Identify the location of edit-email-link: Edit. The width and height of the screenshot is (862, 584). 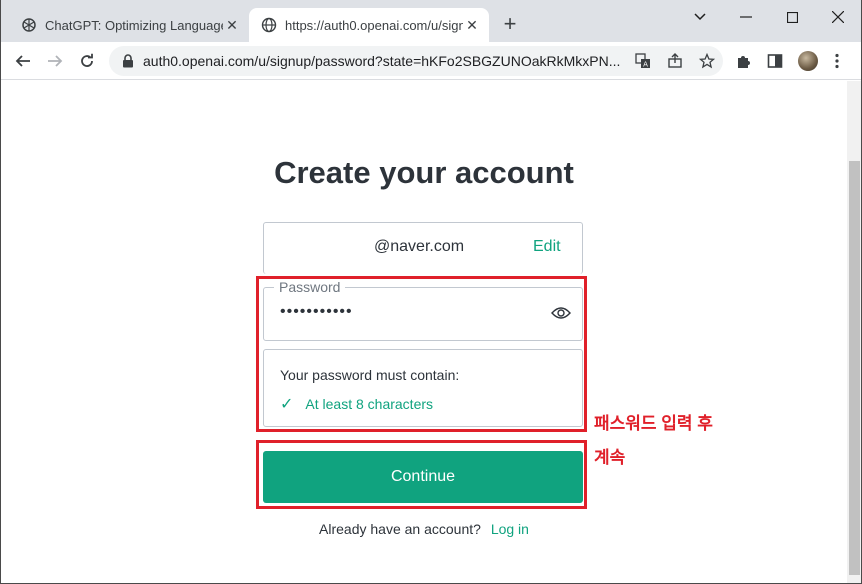
(547, 247).